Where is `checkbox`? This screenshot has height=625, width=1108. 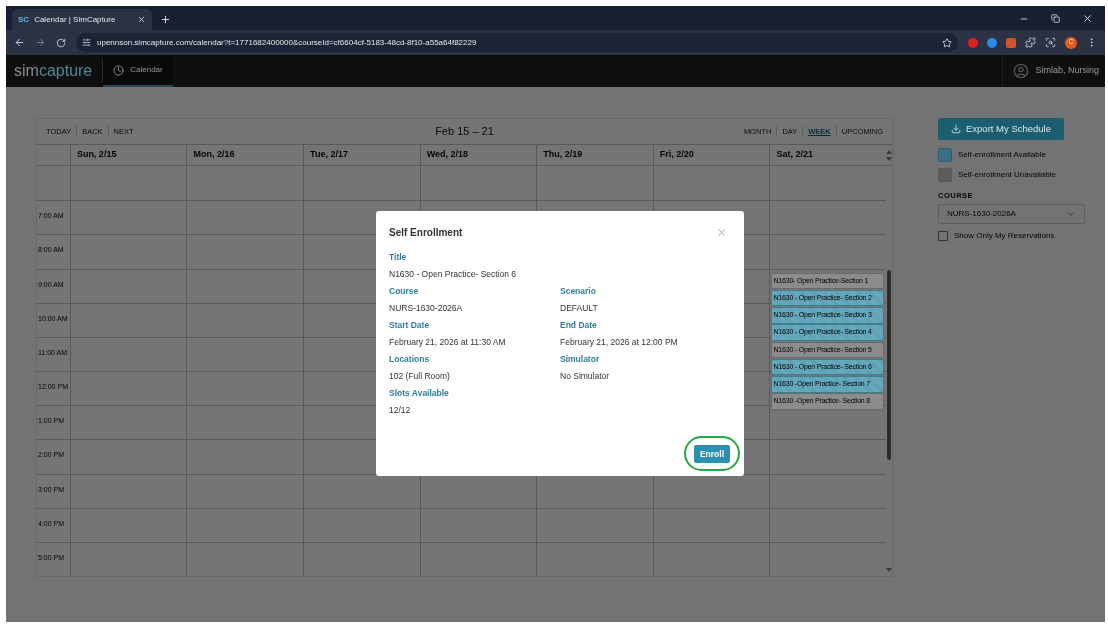
checkbox is located at coordinates (943, 236).